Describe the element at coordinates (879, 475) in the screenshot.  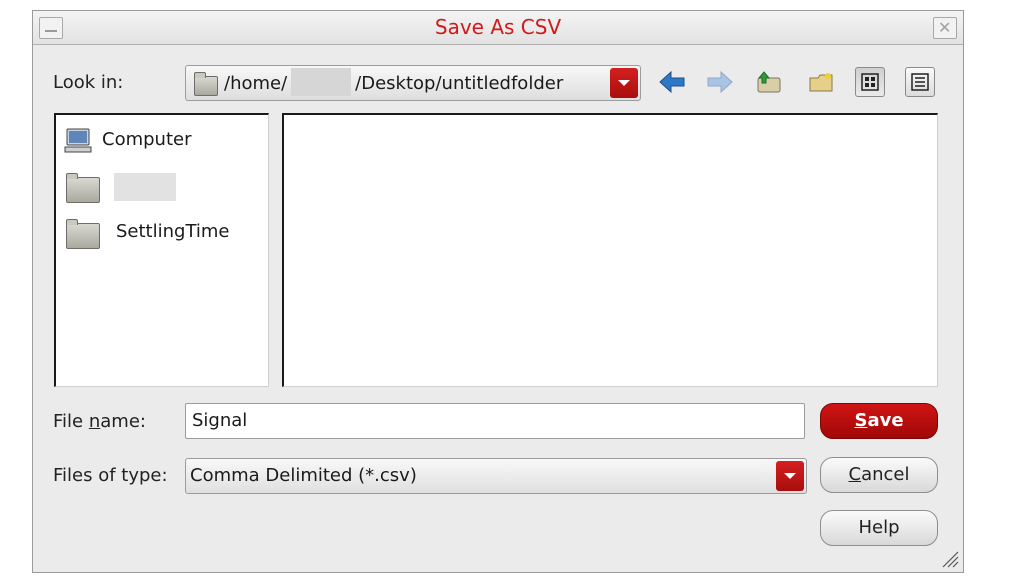
I see `cancel-button: Cancel` at that location.